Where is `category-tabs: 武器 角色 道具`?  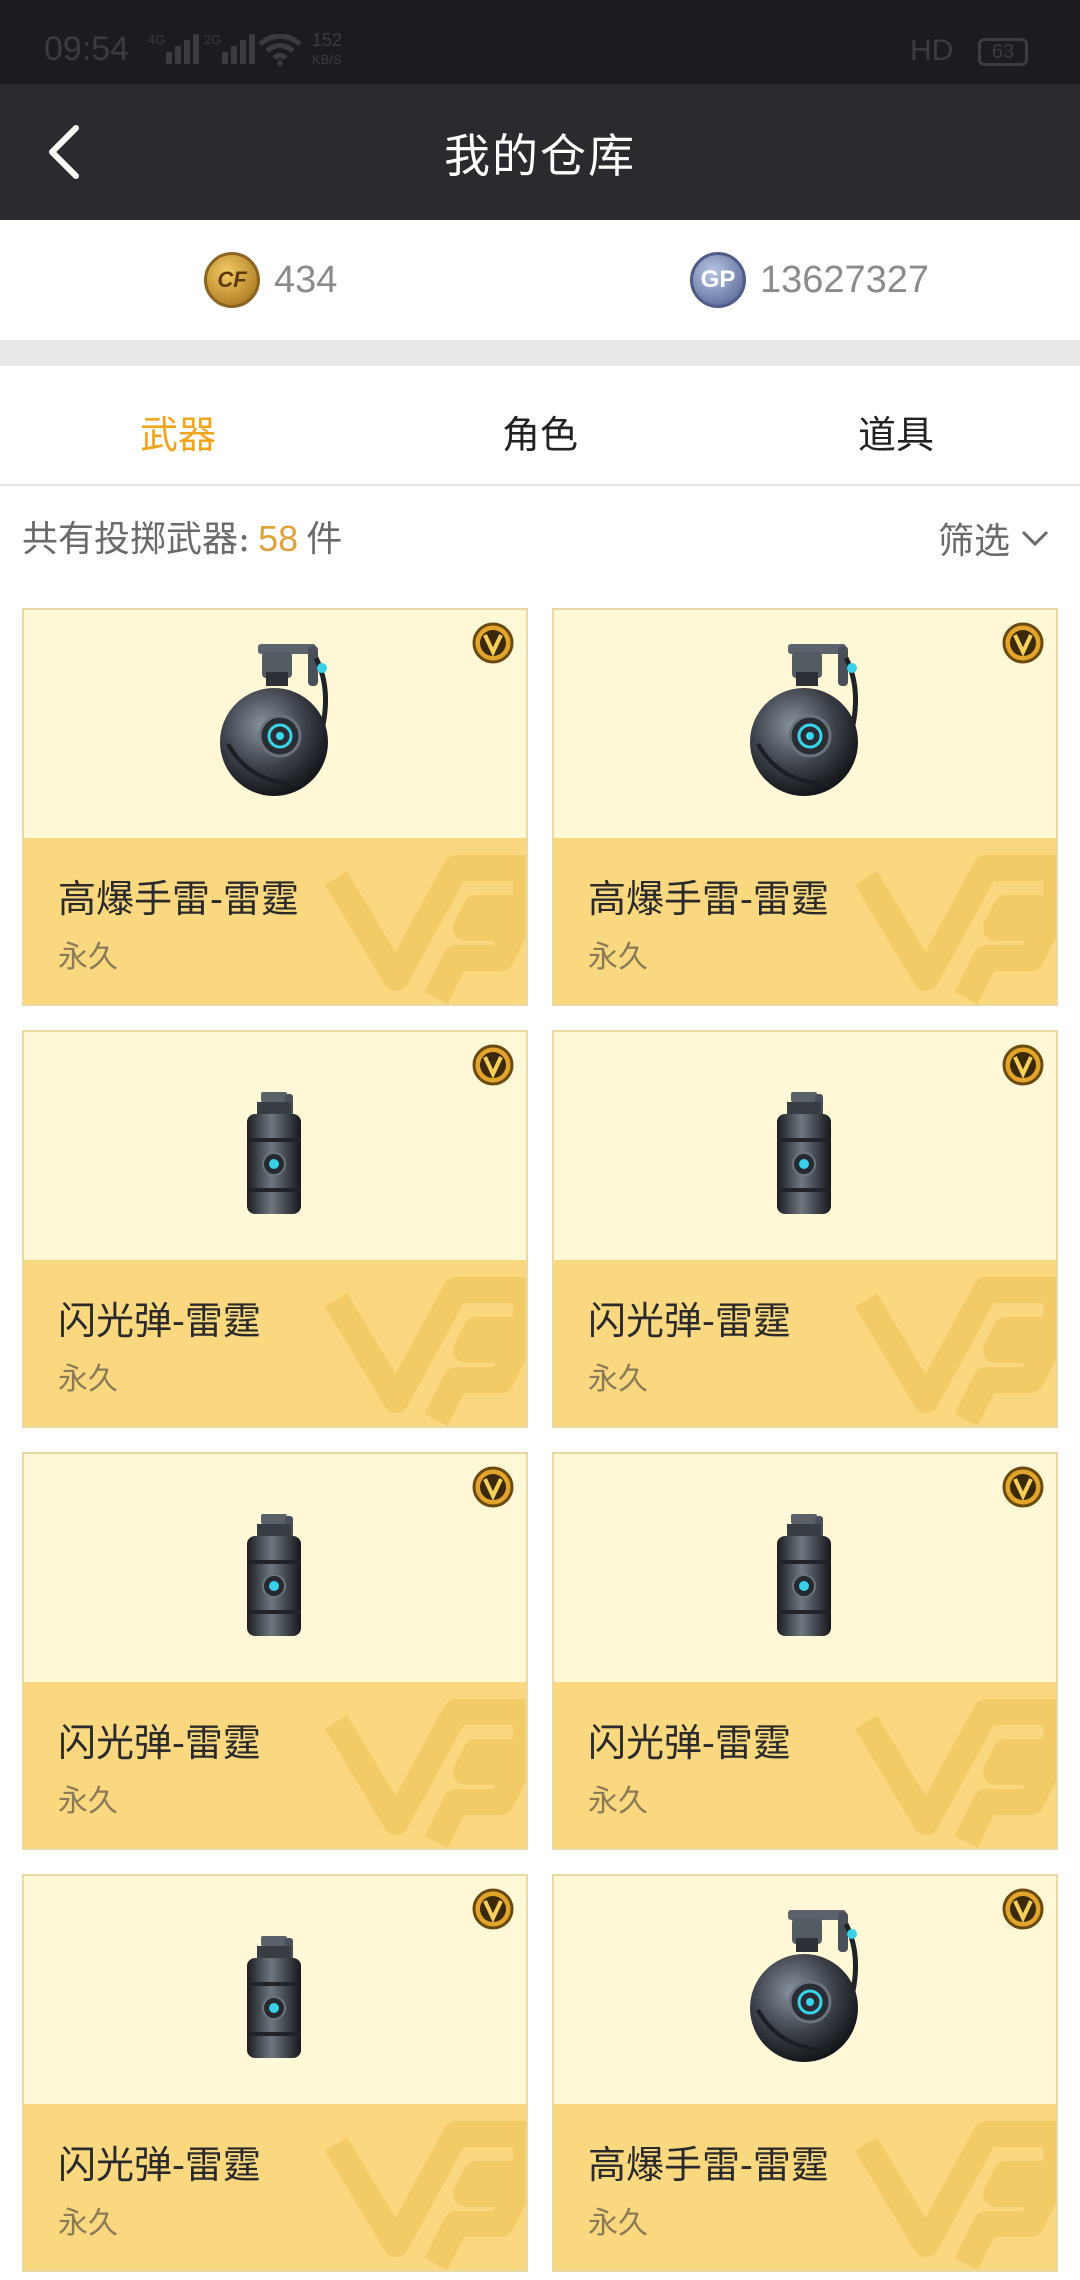 category-tabs: 武器 角色 道具 is located at coordinates (540, 426).